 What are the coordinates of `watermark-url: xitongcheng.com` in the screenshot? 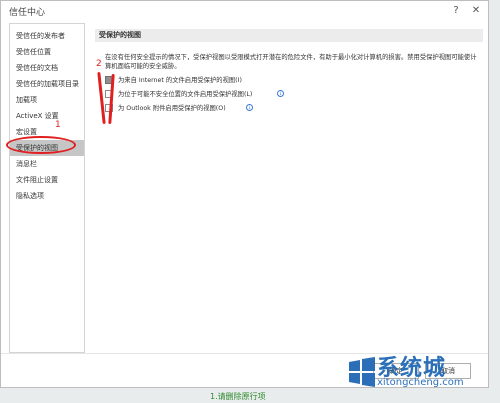 It's located at (420, 382).